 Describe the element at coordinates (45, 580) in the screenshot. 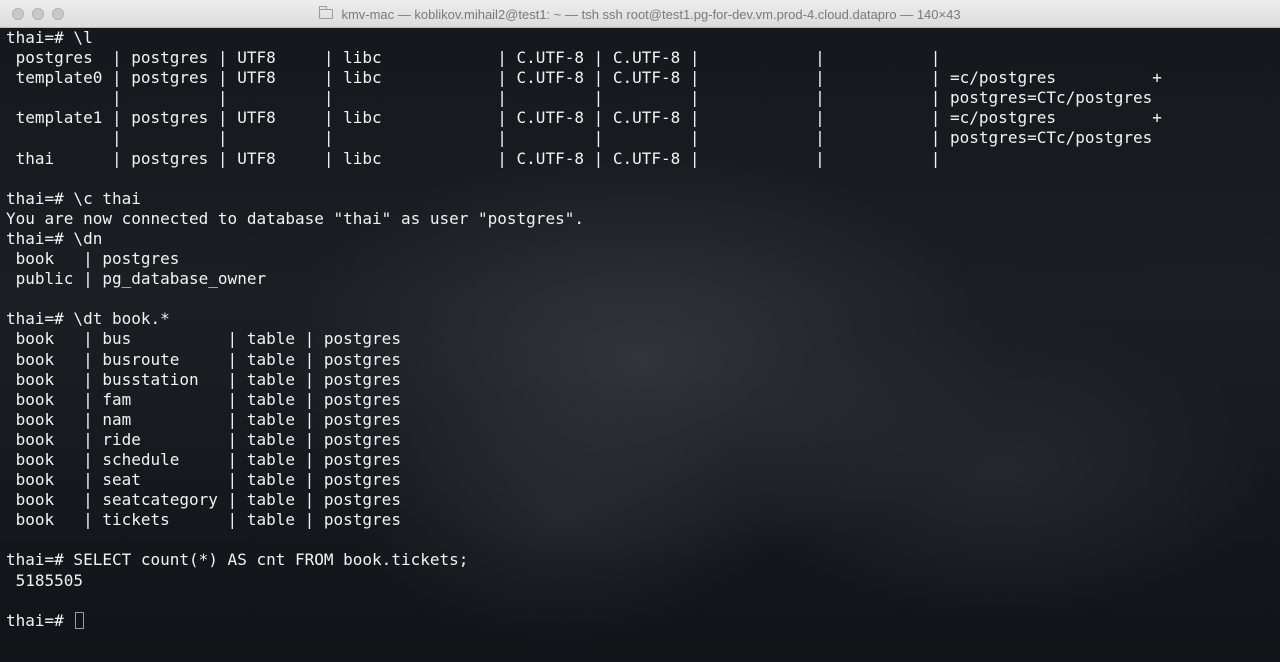

I see `terminal-line: 5185505` at that location.